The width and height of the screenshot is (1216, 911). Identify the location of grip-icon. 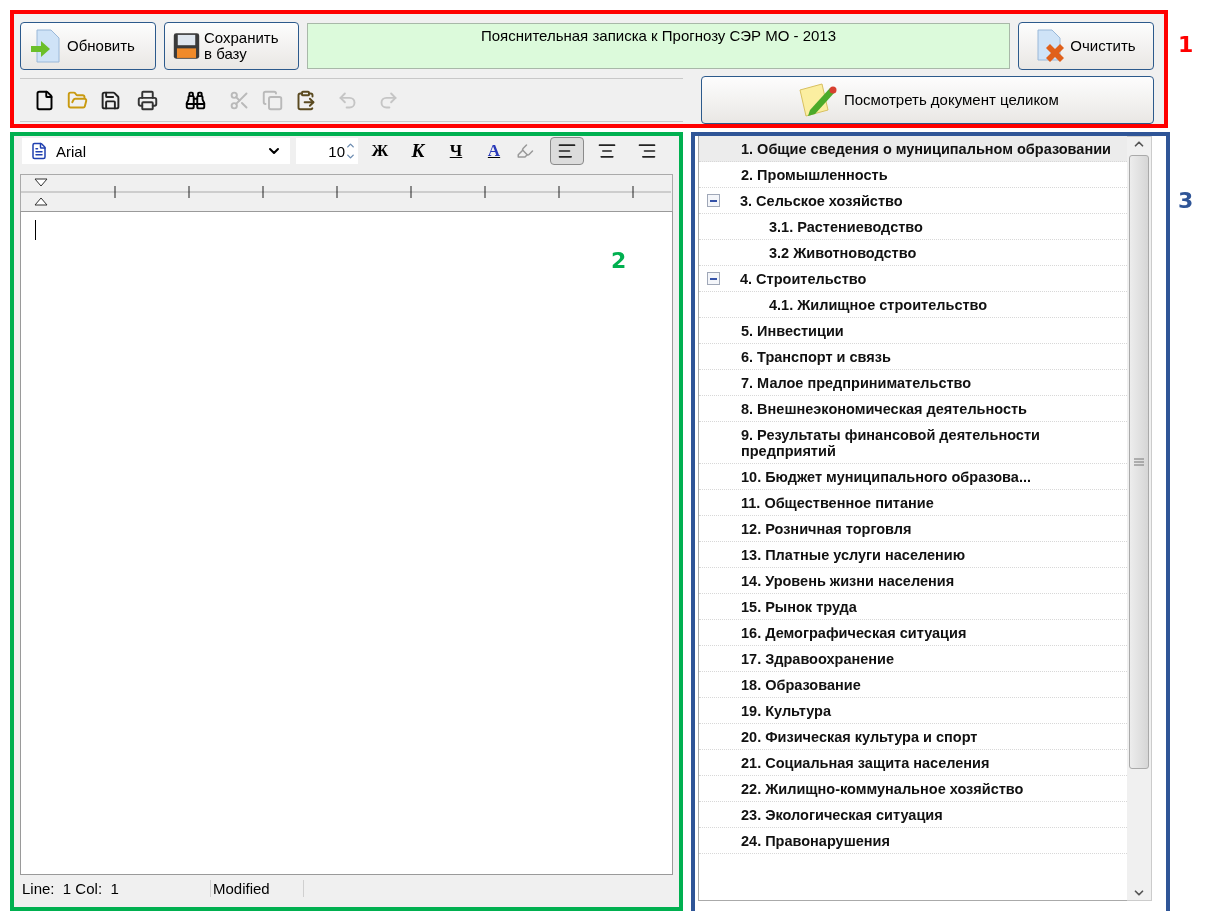
(1139, 462).